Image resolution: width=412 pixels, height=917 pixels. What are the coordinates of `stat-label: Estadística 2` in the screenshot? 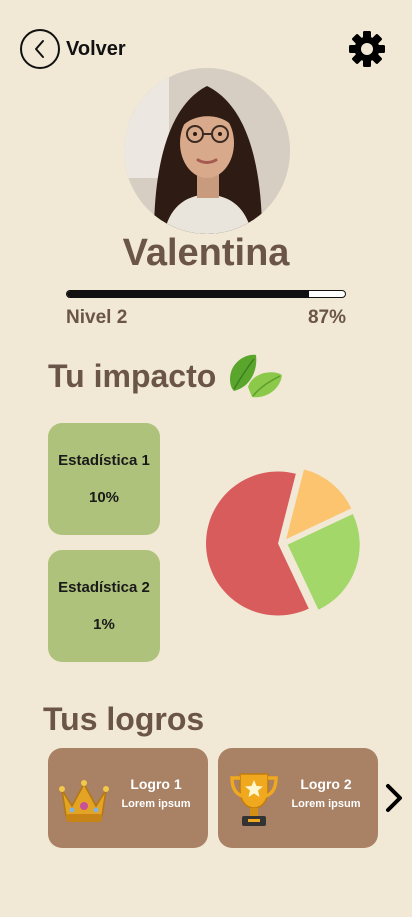 It's located at (104, 587).